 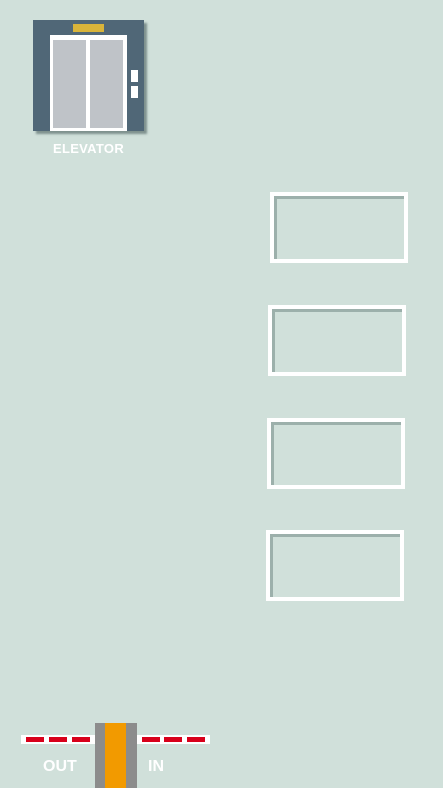 What do you see at coordinates (88, 28) in the screenshot?
I see `elevator-floor-indicator` at bounding box center [88, 28].